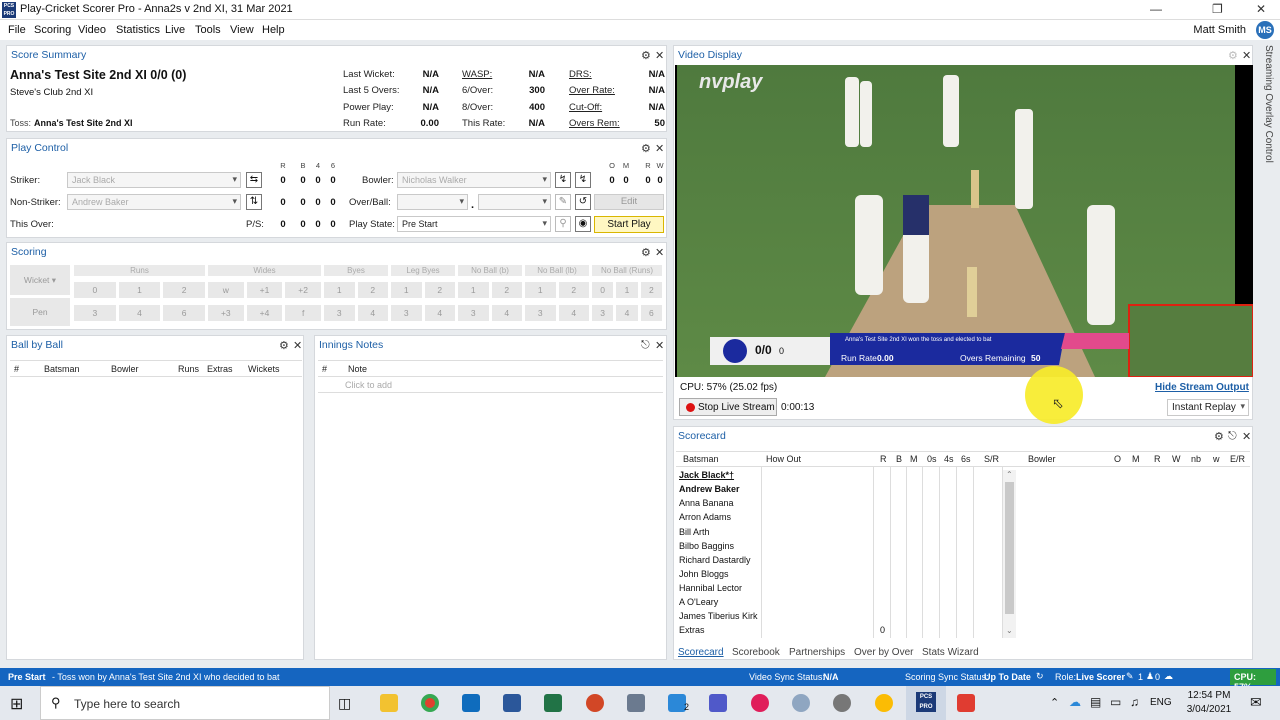  What do you see at coordinates (706, 503) in the screenshot?
I see `batsman-row: Anna Banana` at bounding box center [706, 503].